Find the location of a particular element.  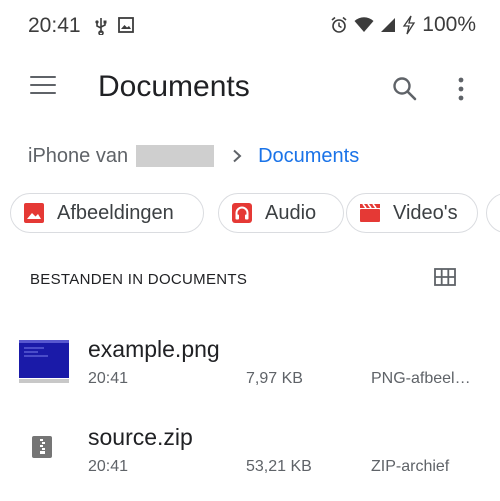

charging-icon is located at coordinates (409, 25).